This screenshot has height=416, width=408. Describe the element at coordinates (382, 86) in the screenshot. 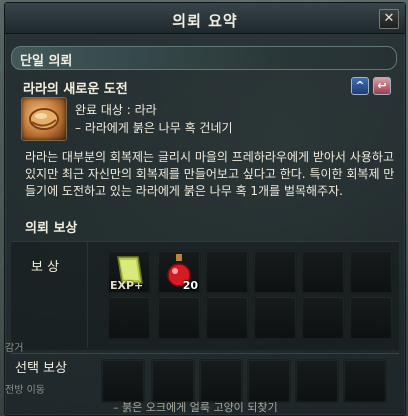

I see `quest-share-icon: ↩` at that location.